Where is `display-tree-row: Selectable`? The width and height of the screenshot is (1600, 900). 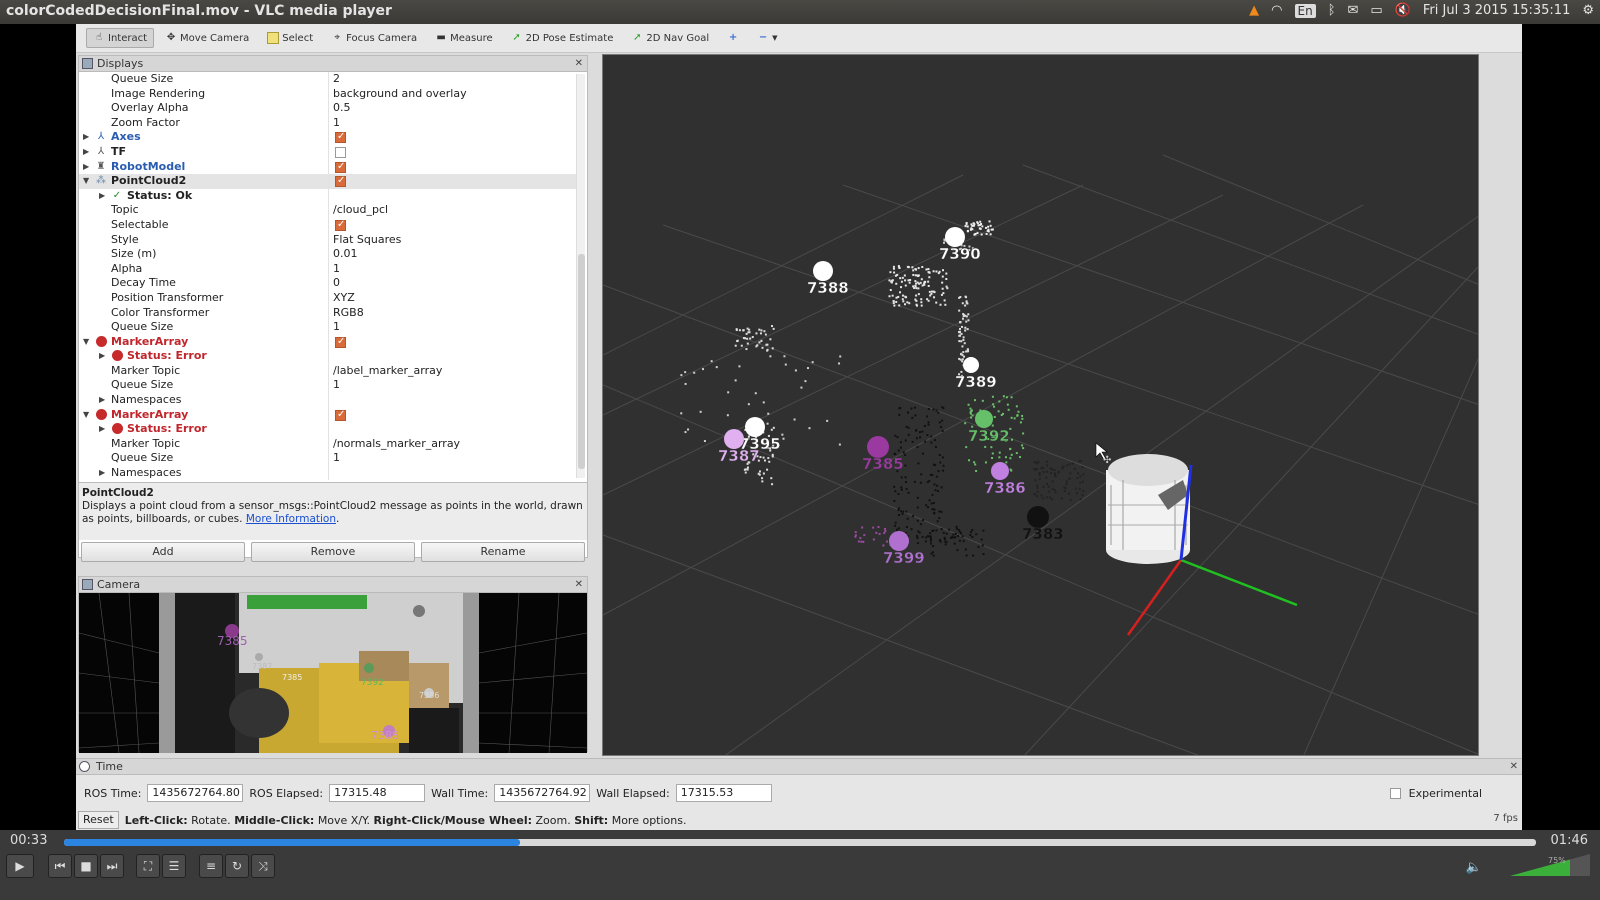
display-tree-row: Selectable is located at coordinates (328, 225).